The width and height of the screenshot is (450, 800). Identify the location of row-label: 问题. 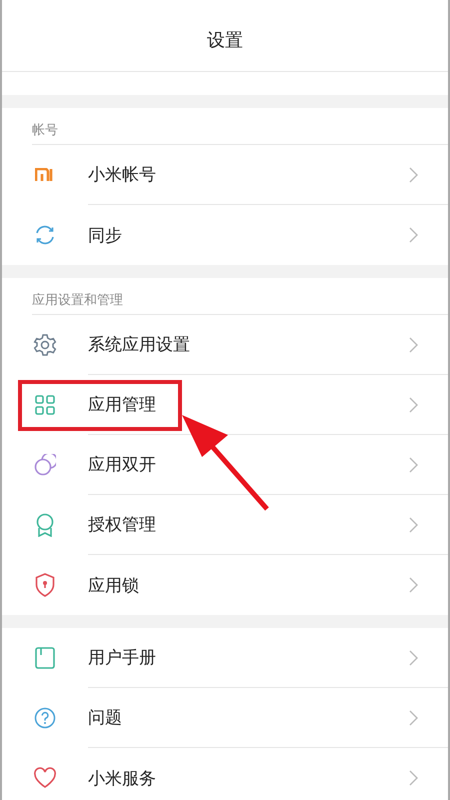
(105, 718).